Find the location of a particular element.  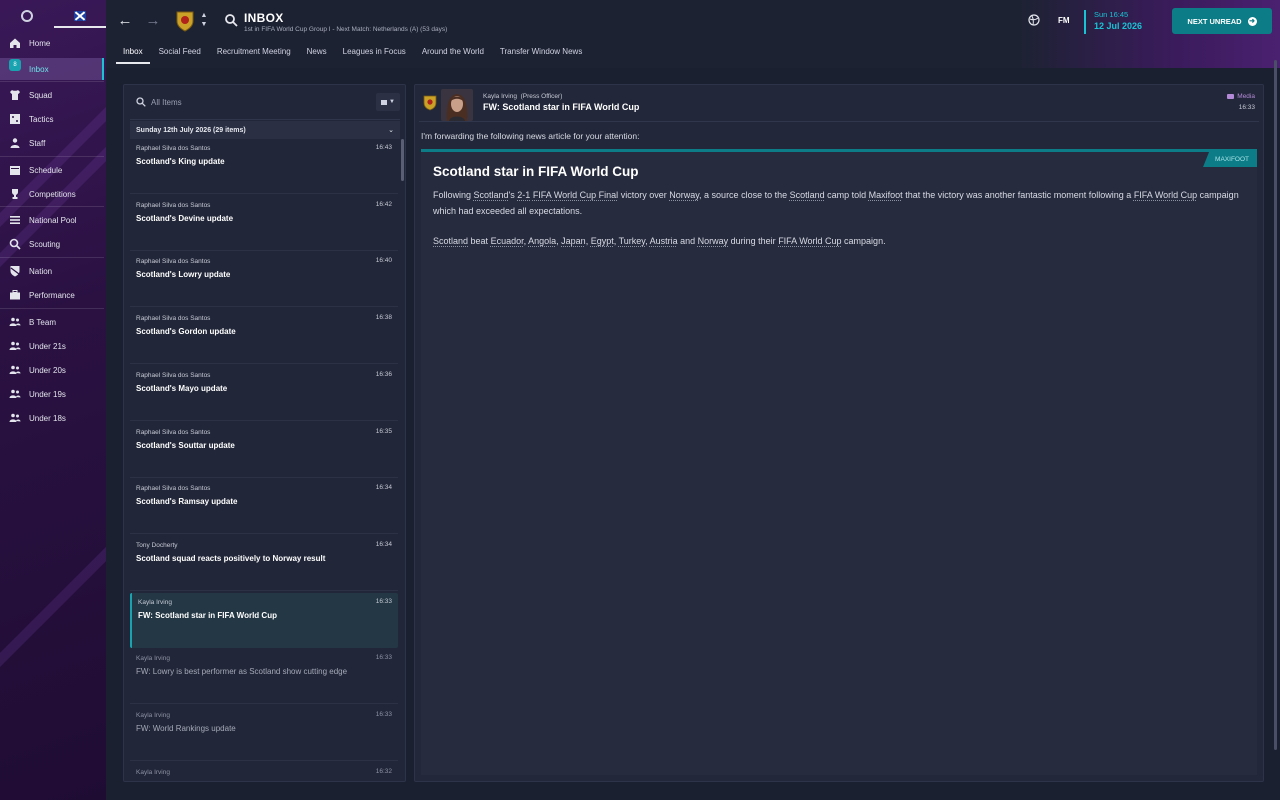

sidebar-item-home: Home is located at coordinates (52, 43).